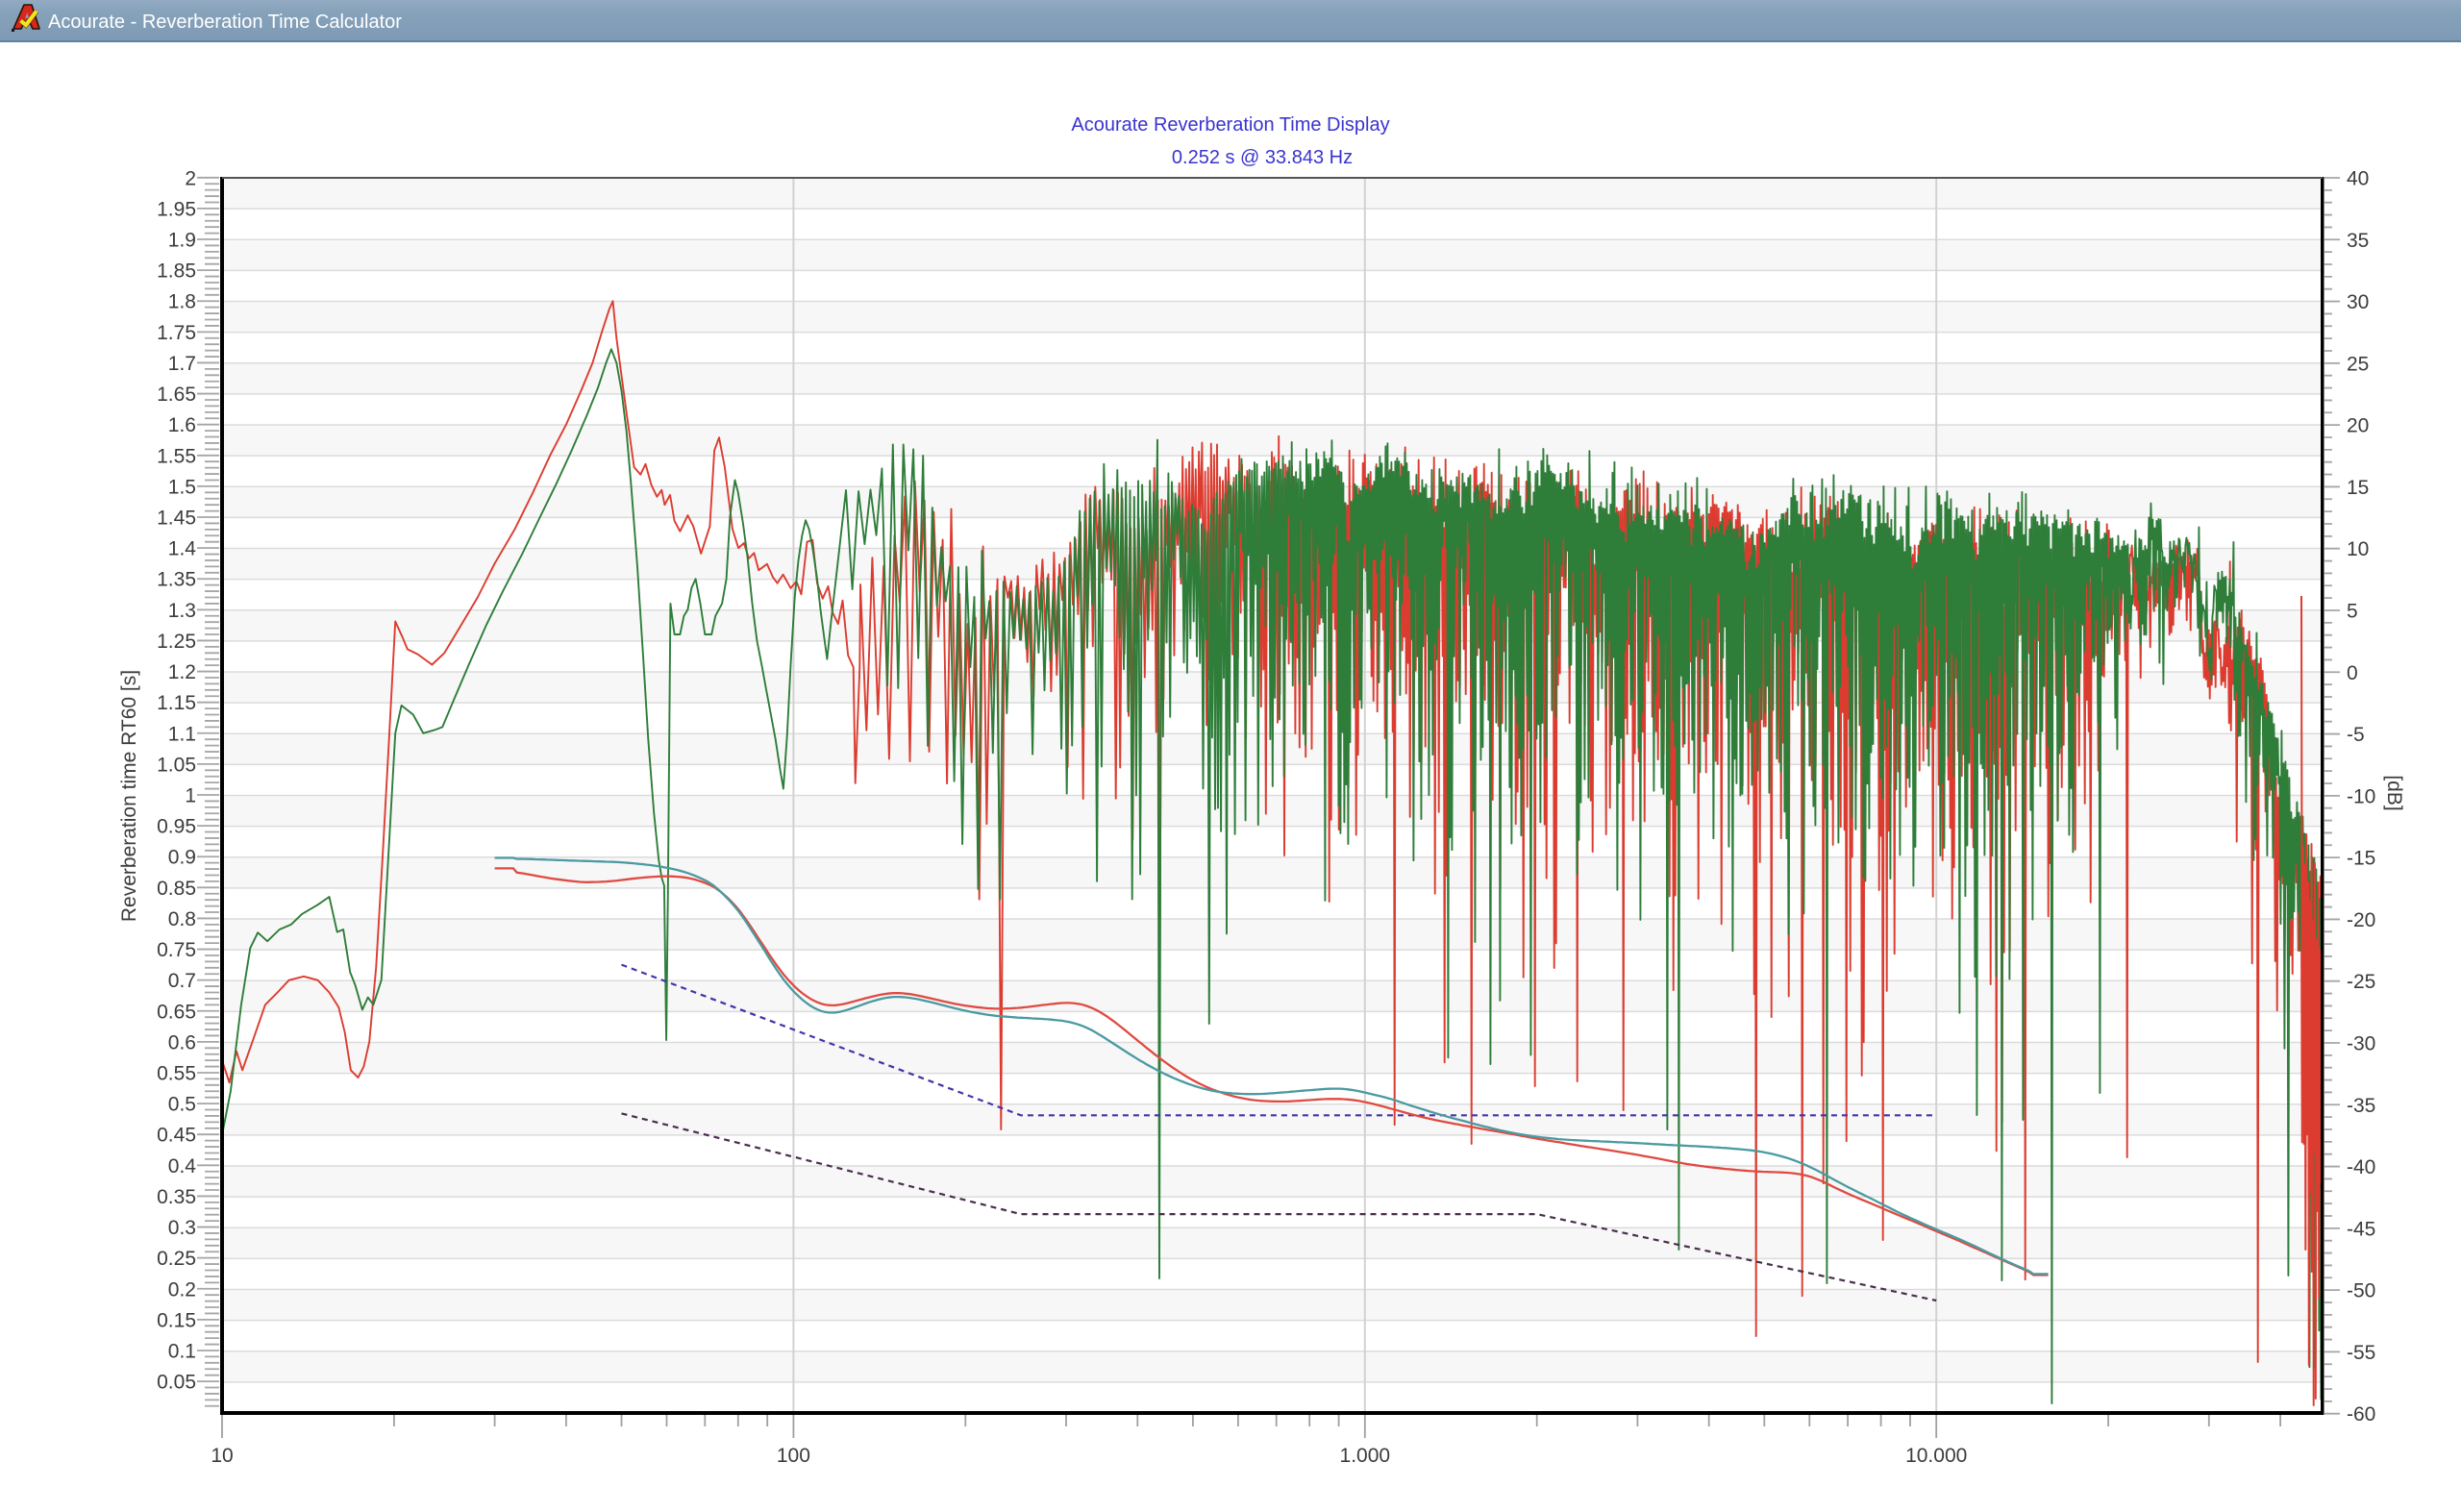  What do you see at coordinates (190, 178) in the screenshot?
I see `svg-text: 2` at bounding box center [190, 178].